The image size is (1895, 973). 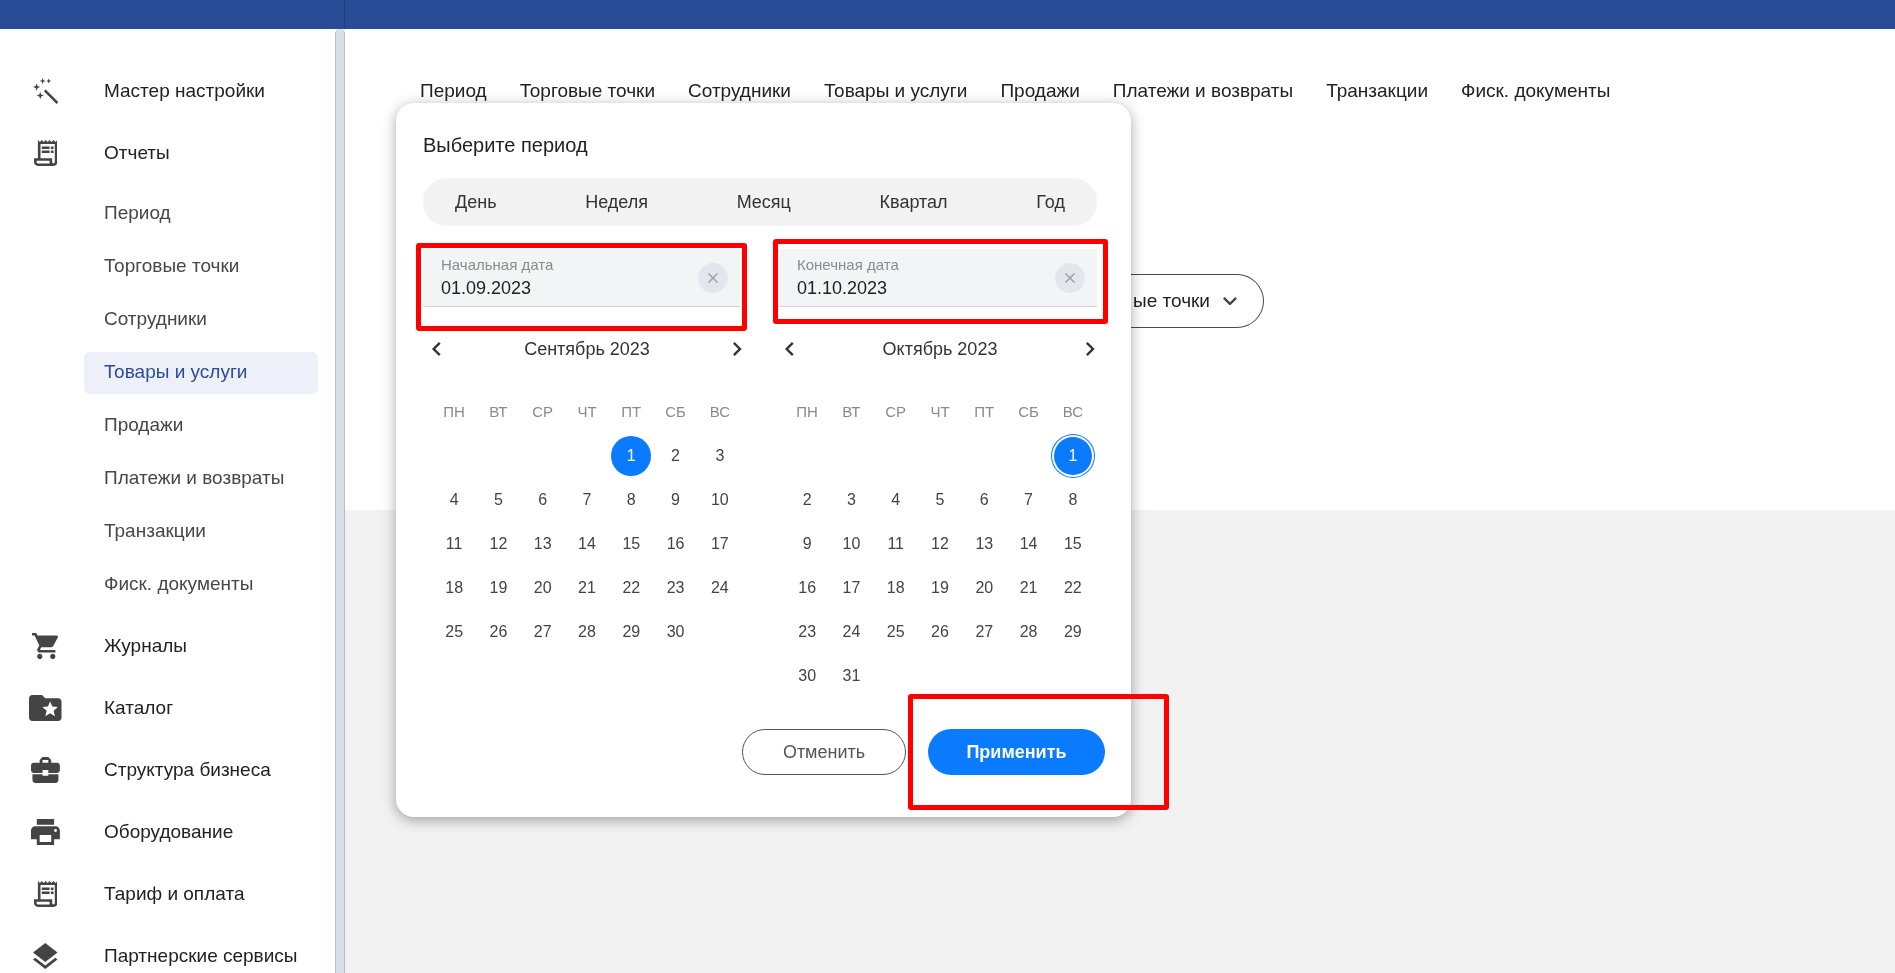 I want to click on period-tab: День, so click(x=476, y=202).